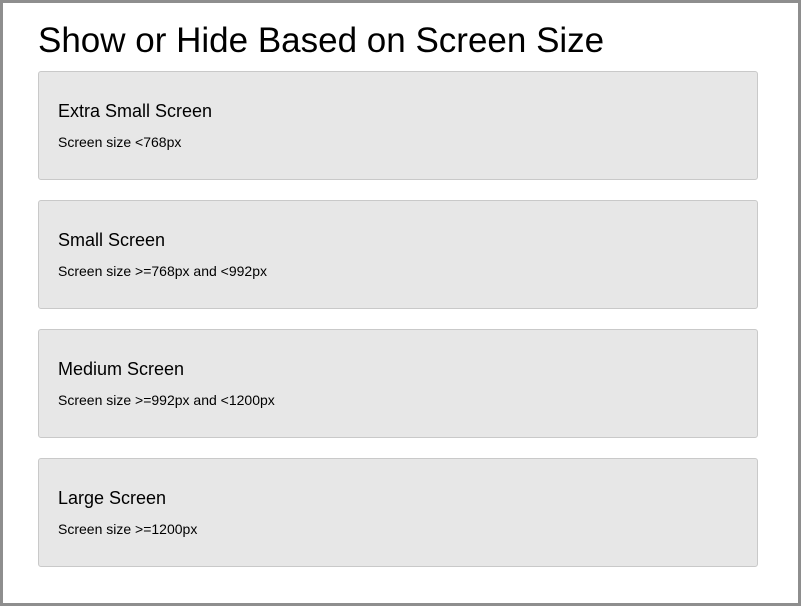 The image size is (801, 606). I want to click on page-title: Show or Hide Based on Screen Size, so click(321, 40).